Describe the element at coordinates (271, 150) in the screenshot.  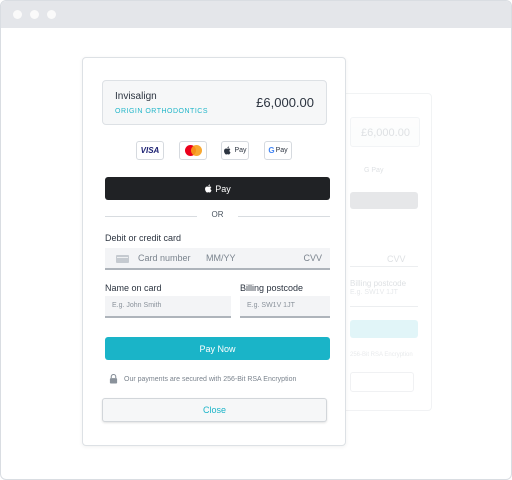
I see `google-g-logo: G` at that location.